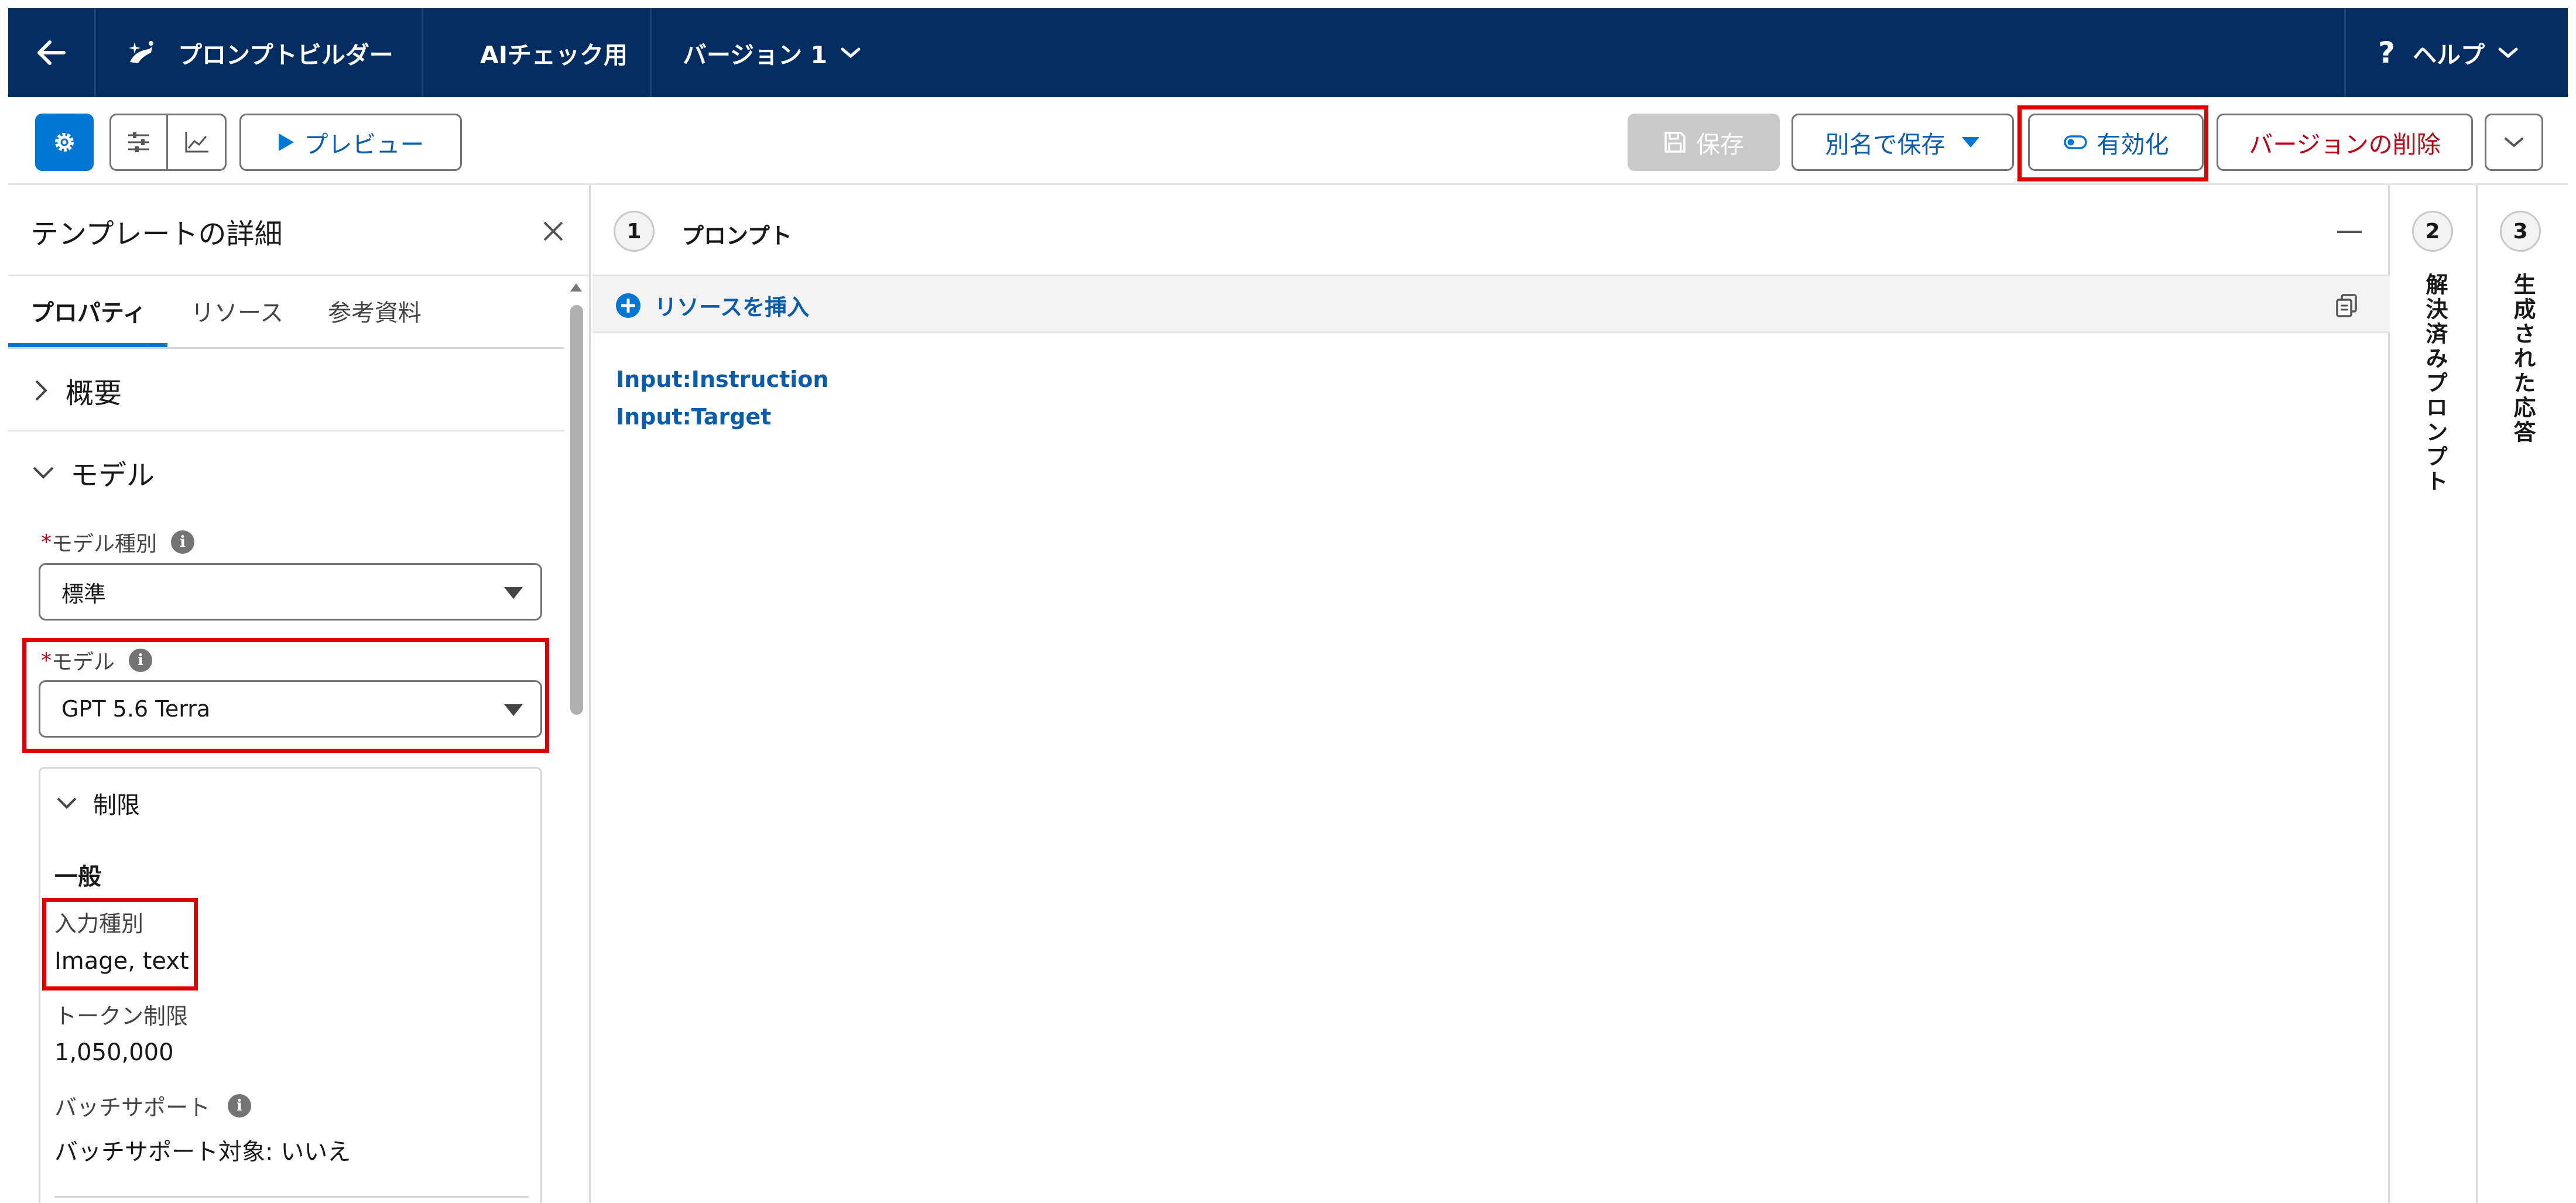 The width and height of the screenshot is (2576, 1203). Describe the element at coordinates (1720, 145) in the screenshot. I see `save-label: 保存` at that location.